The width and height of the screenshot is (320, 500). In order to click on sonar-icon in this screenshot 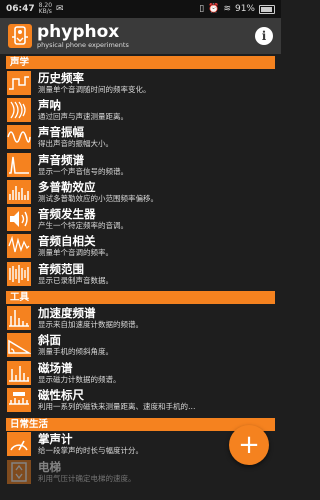, I will do `click(19, 109)`.